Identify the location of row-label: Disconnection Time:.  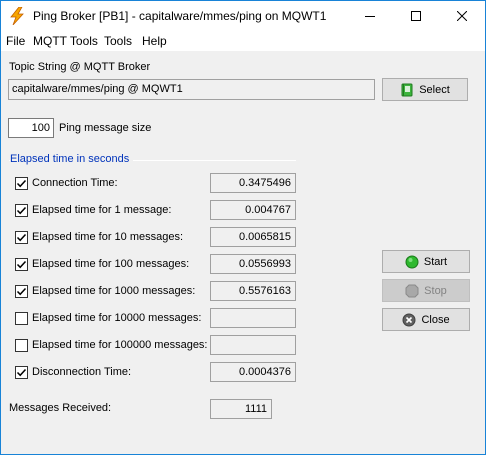
(82, 372).